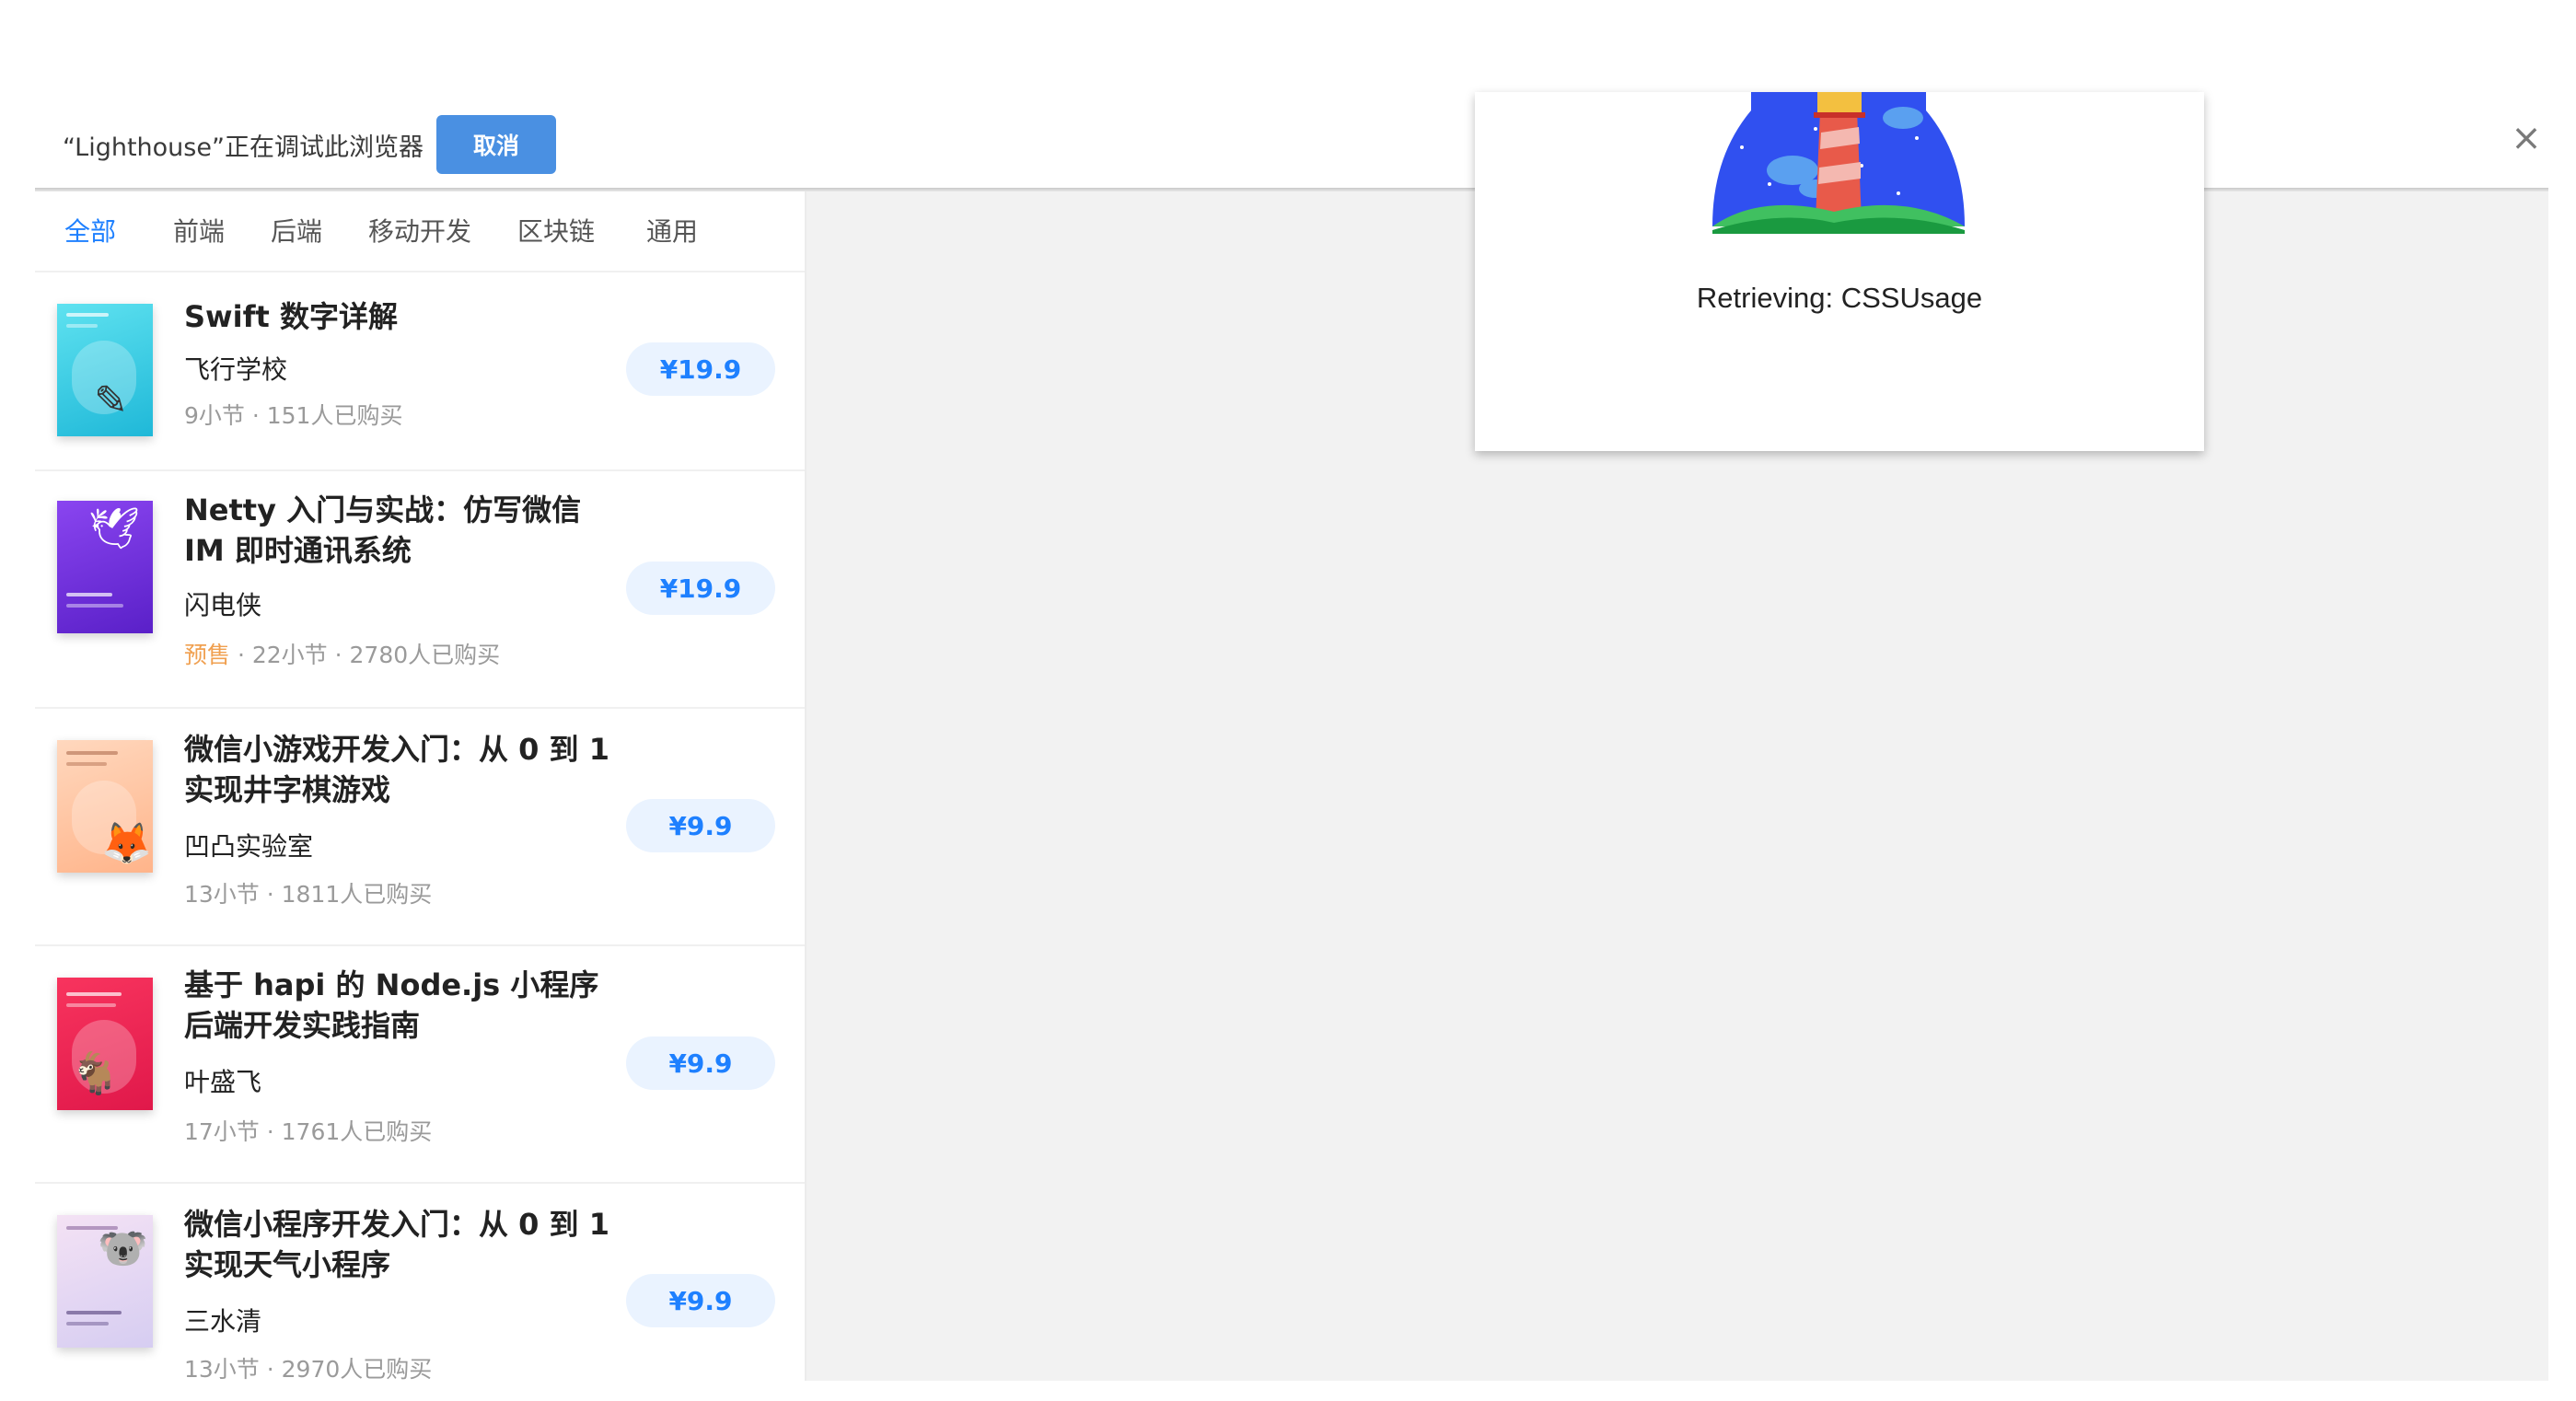  I want to click on book-stats: 13小节 · 2970人已购买, so click(308, 1368).